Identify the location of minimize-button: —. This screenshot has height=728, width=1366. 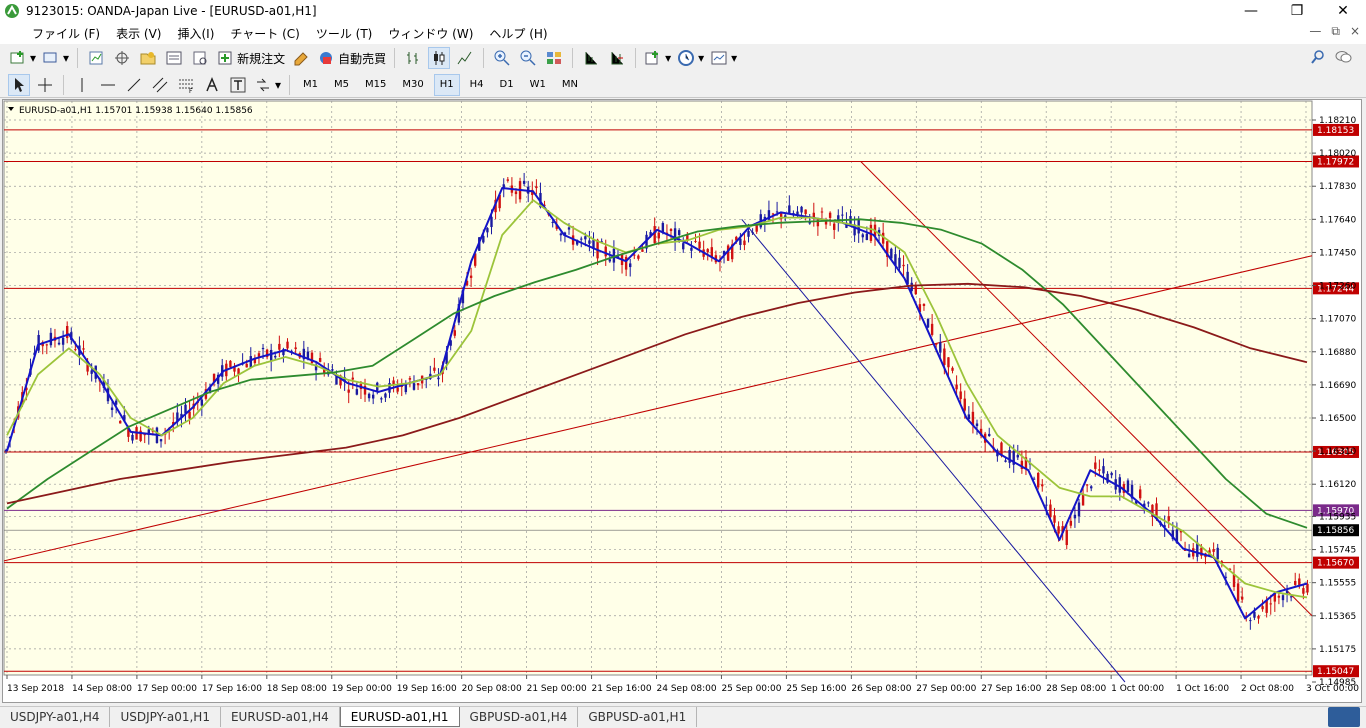
(1251, 11).